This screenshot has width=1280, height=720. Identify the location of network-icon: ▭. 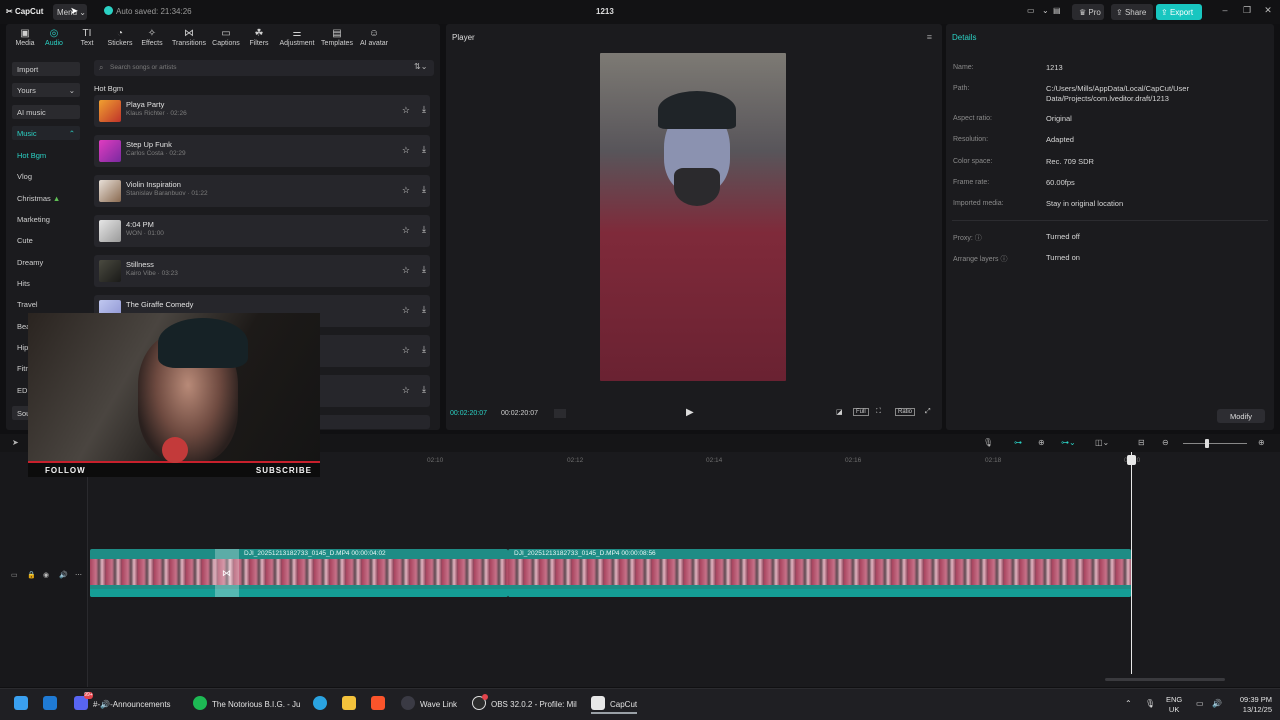
(1200, 703).